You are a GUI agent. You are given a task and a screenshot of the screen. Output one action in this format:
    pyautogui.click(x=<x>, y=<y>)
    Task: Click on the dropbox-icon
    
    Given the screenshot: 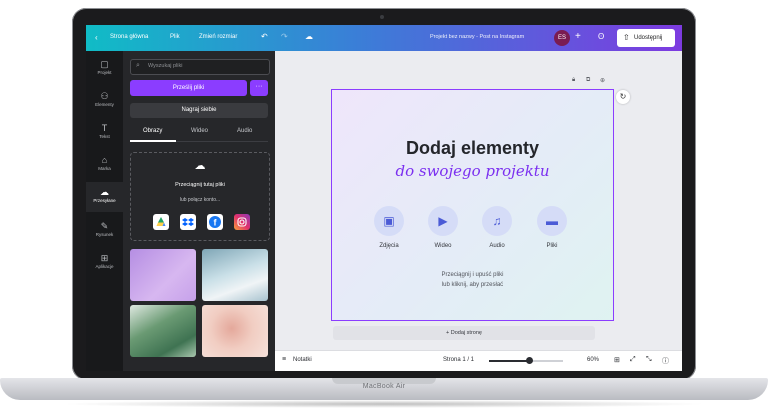 What is the action you would take?
    pyautogui.click(x=188, y=222)
    